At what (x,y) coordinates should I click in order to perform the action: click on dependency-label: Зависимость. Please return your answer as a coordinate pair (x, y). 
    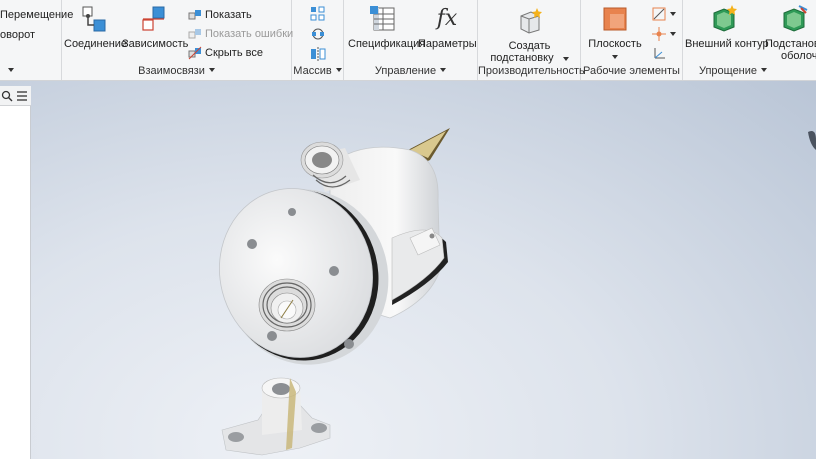
    Looking at the image, I should click on (155, 44).